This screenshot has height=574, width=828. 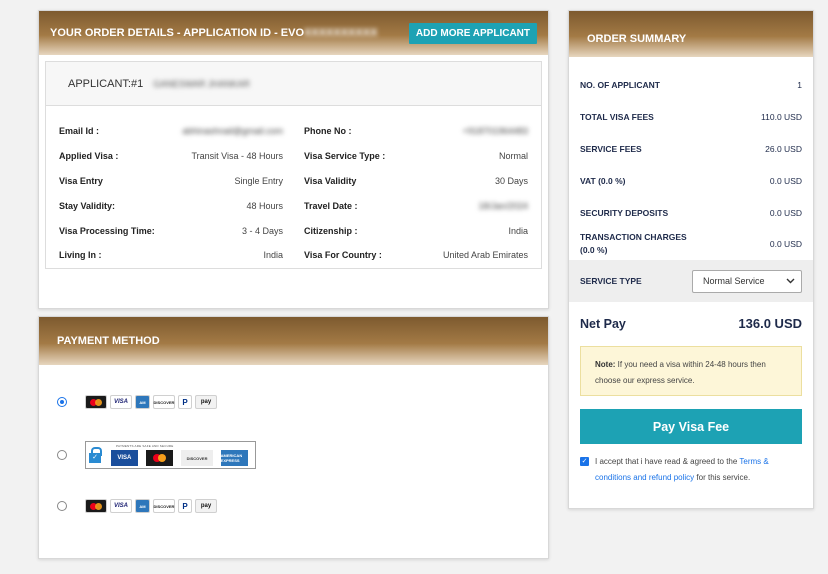 I want to click on pay-visa-fee-button: Pay Visa Fee, so click(x=691, y=426).